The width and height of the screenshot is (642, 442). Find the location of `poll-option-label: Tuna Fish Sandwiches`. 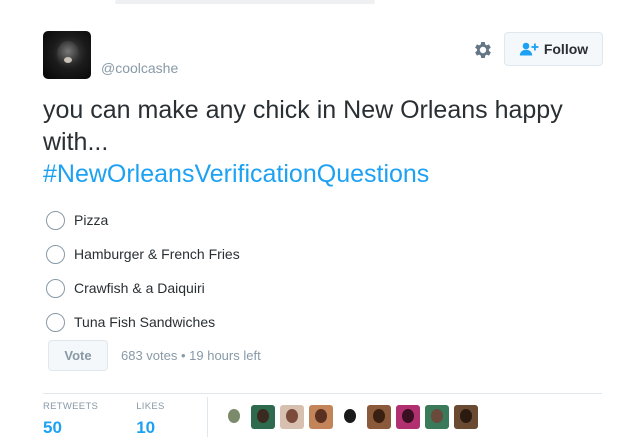

poll-option-label: Tuna Fish Sandwiches is located at coordinates (145, 322).